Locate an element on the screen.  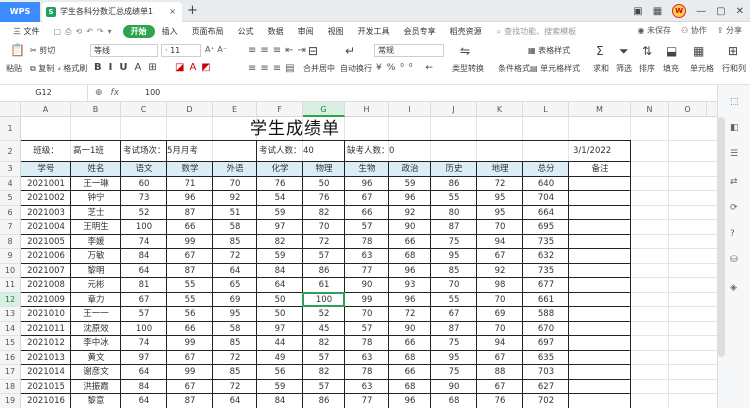
score-cell: 90 is located at coordinates (410, 329).